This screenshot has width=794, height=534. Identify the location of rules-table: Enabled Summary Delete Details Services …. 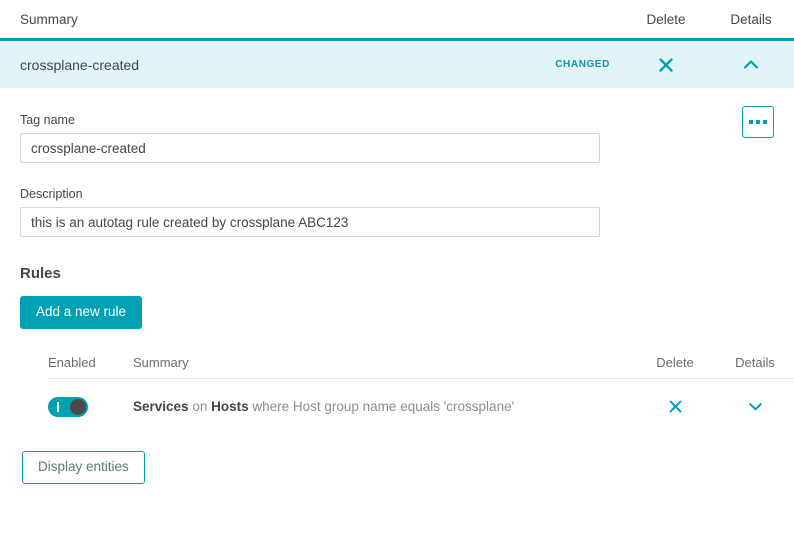
(421, 393).